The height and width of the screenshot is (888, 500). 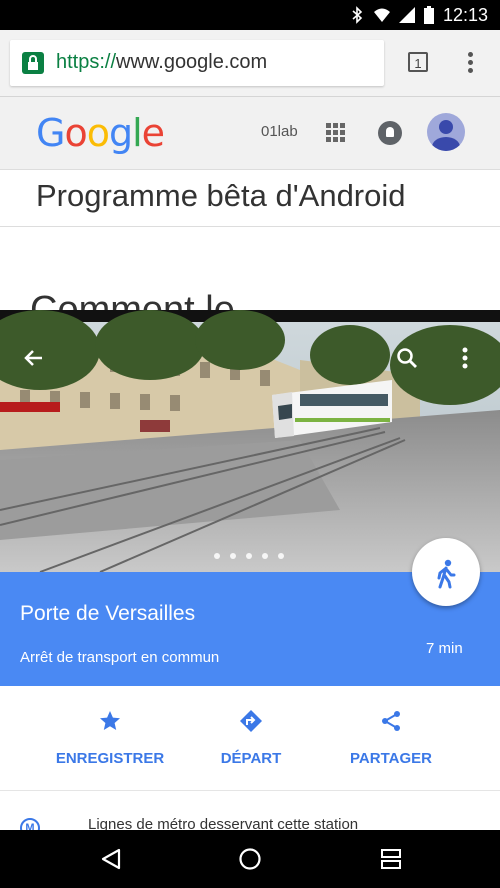 I want to click on photo-pager-dots, so click(x=254, y=552).